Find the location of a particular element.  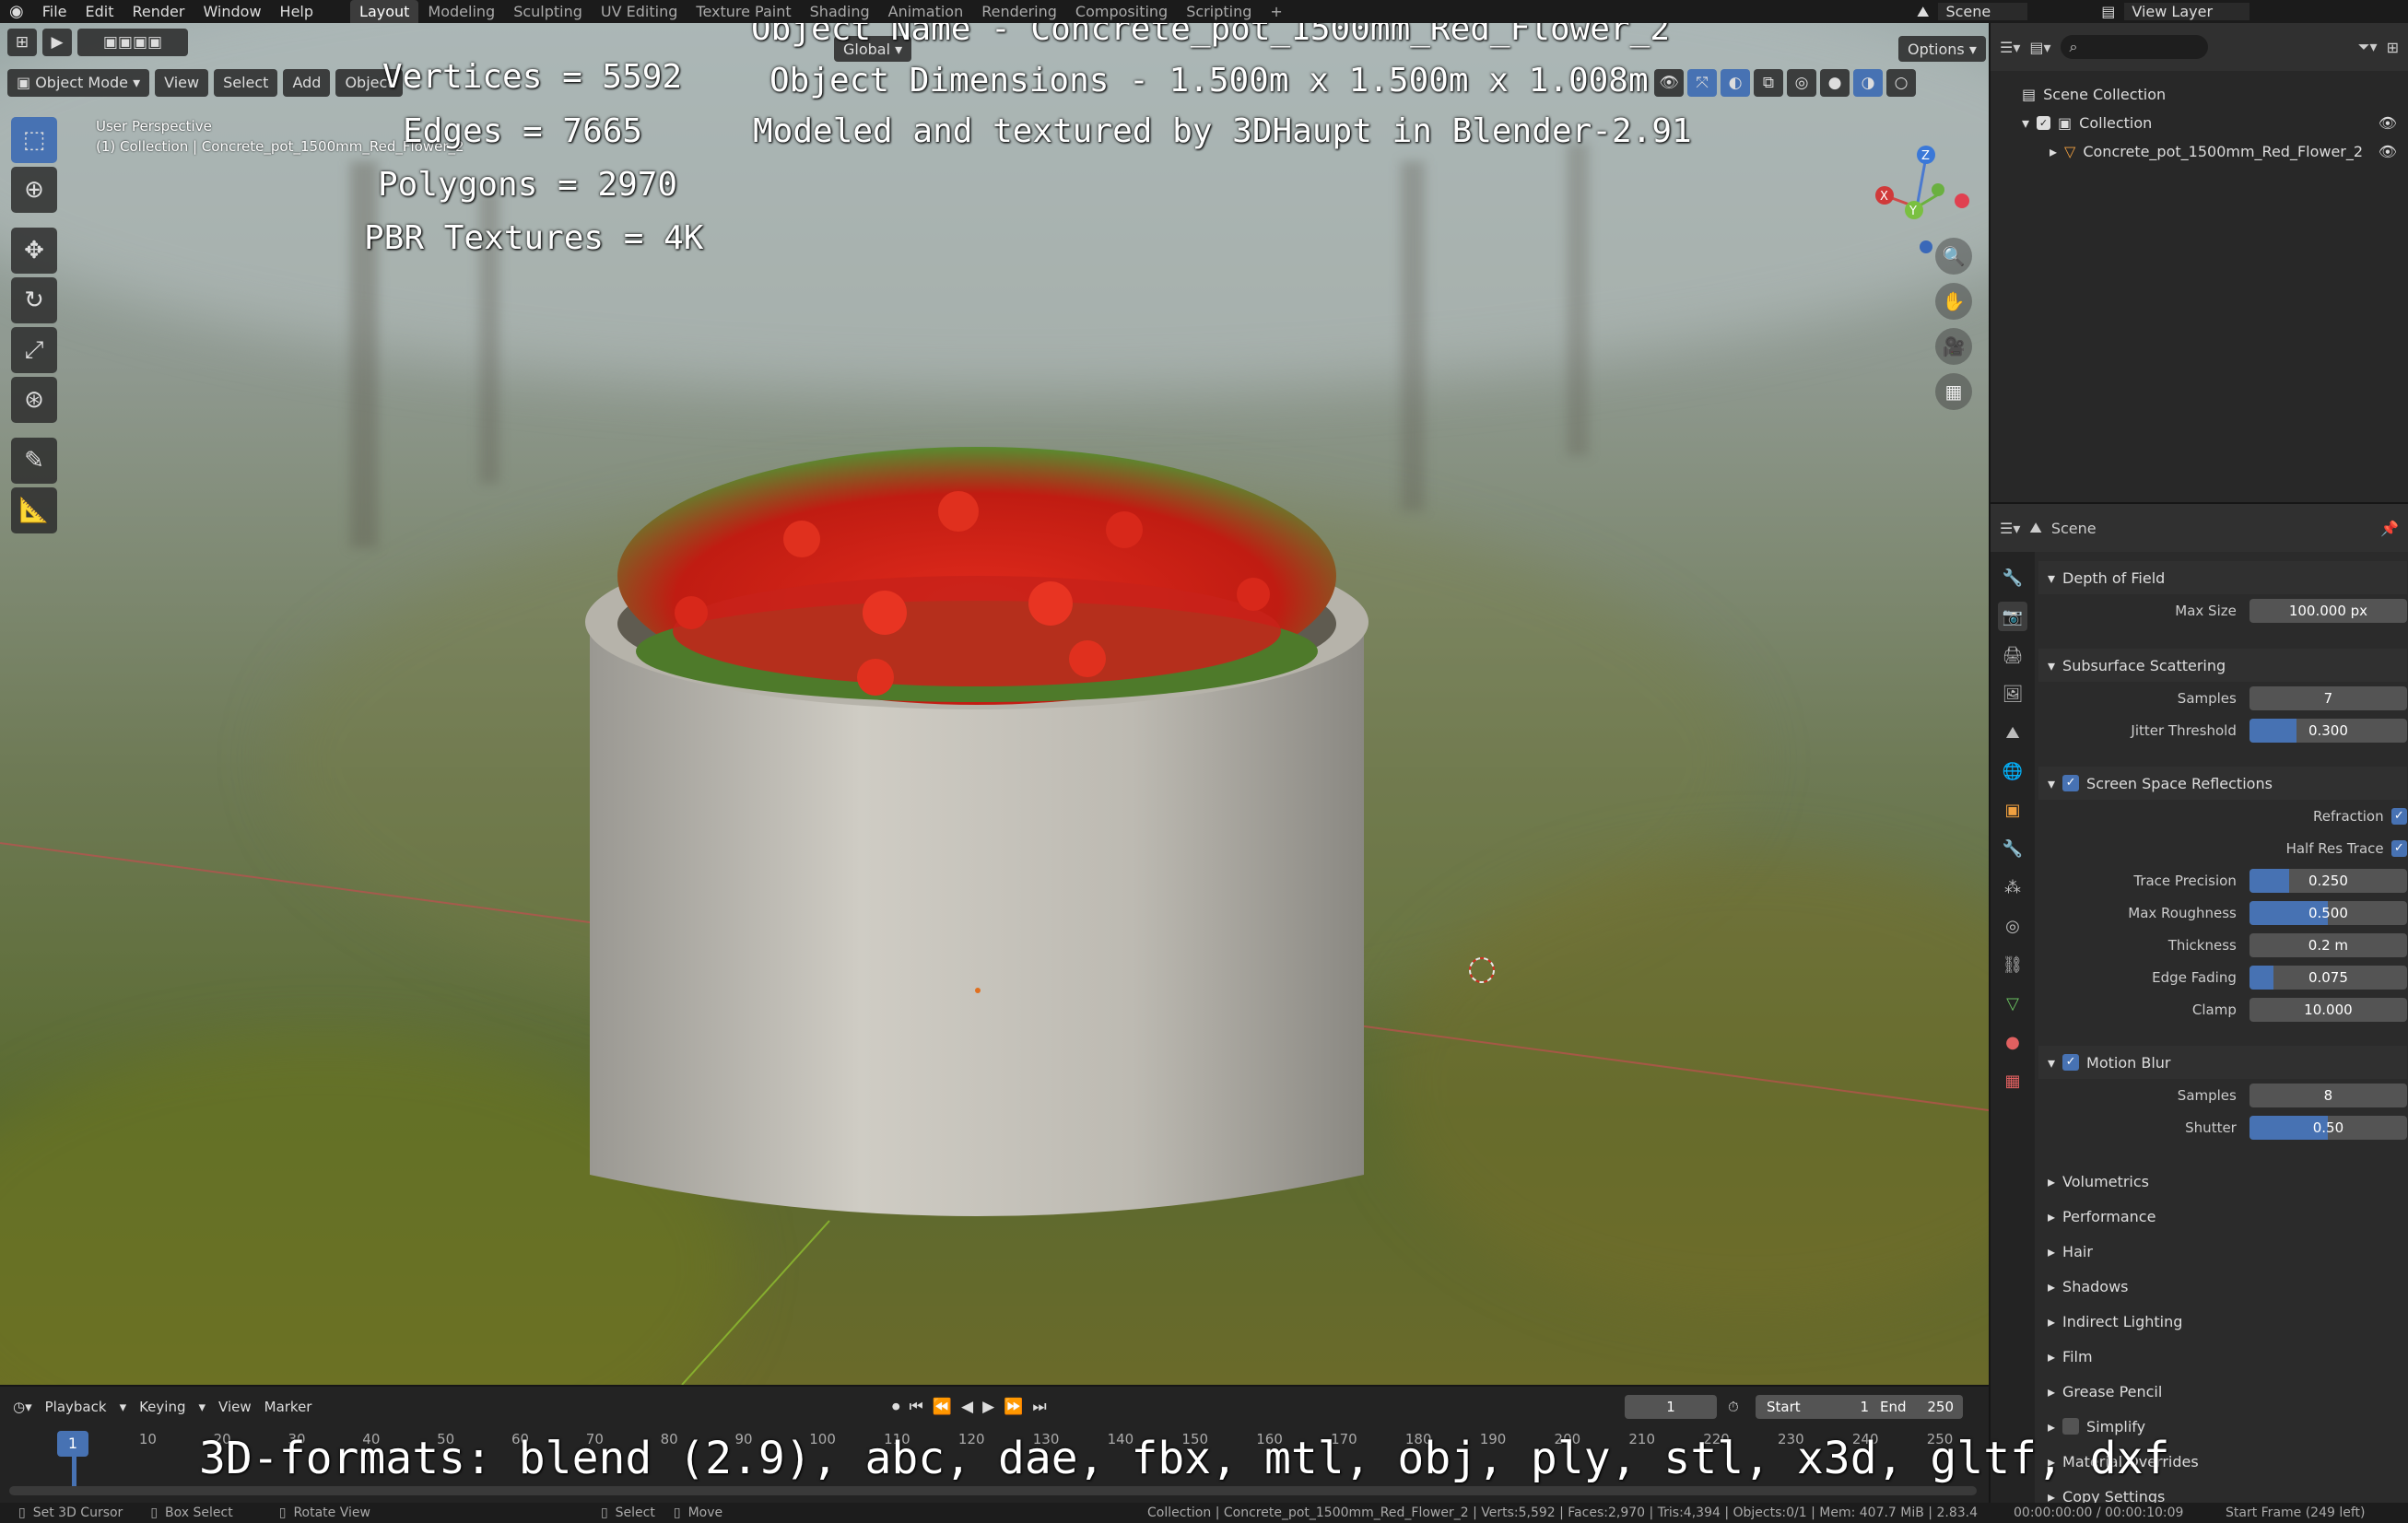

edge-fading-slider: 0.075 is located at coordinates (2328, 977).